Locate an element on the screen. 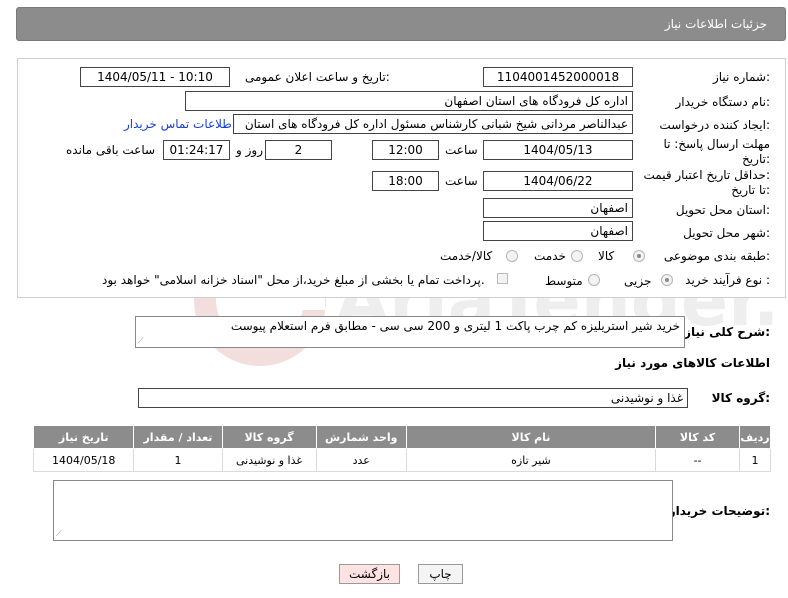  reply-time-field: 12:00 is located at coordinates (405, 150).